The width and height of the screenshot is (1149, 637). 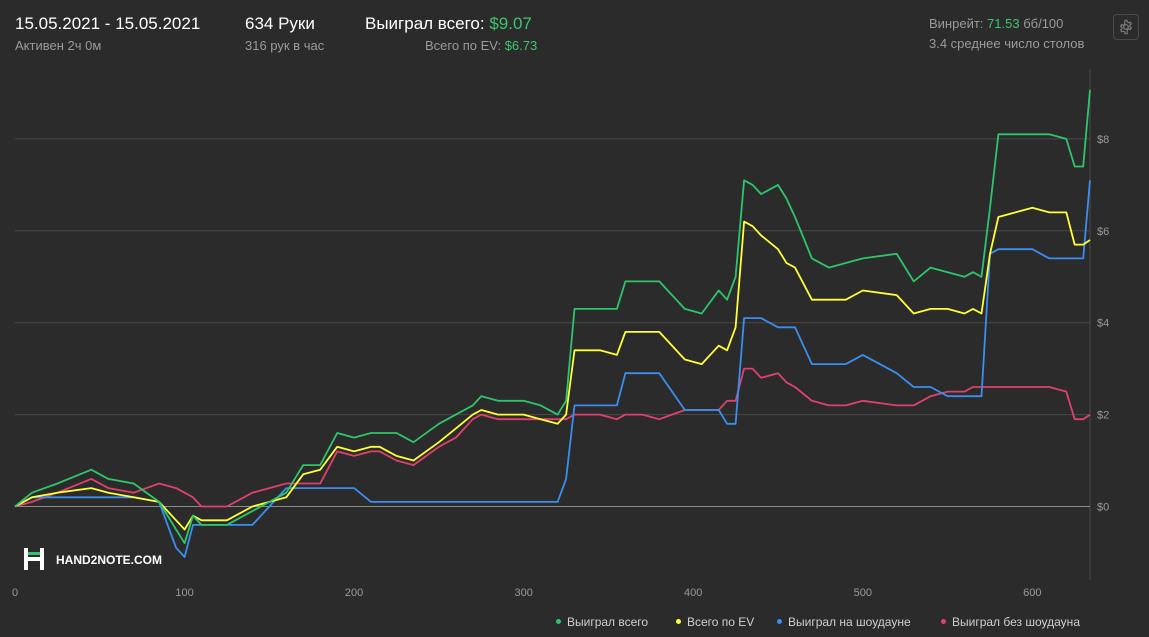 What do you see at coordinates (956, 23) in the screenshot?
I see `winrate-label: Винрейт:` at bounding box center [956, 23].